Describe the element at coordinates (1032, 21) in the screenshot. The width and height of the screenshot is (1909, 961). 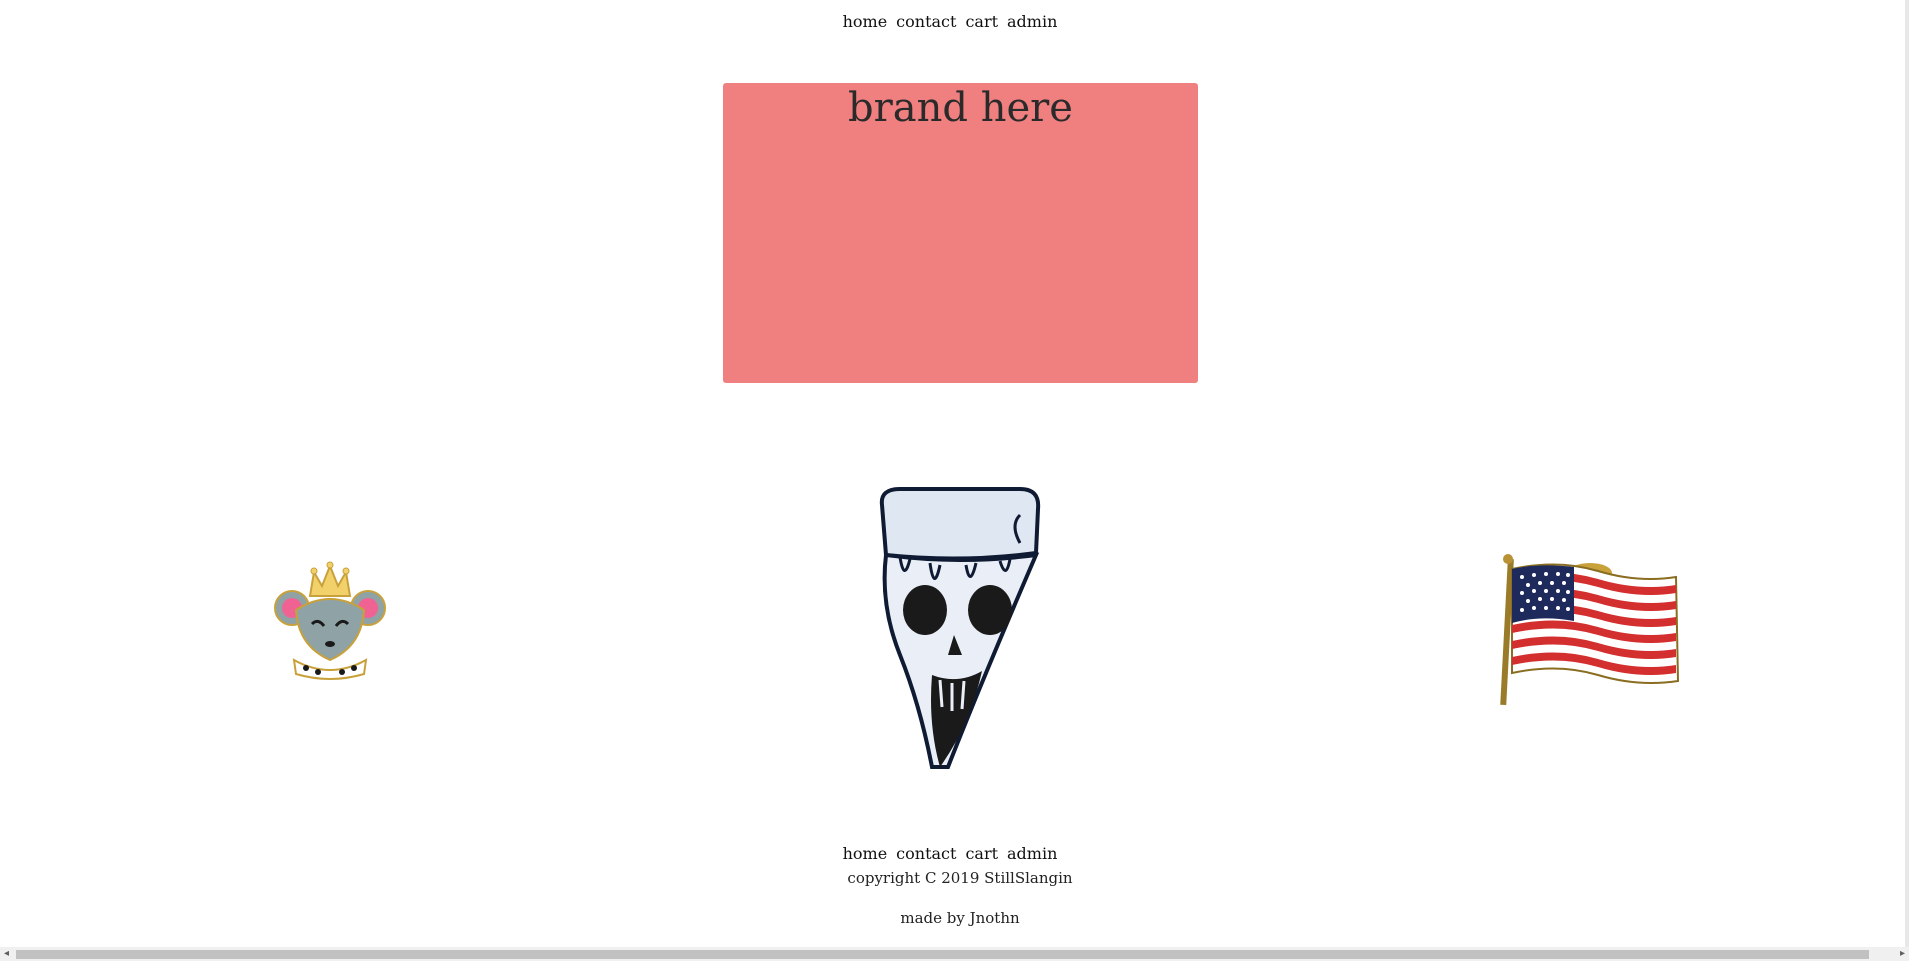
I see `nav-admin-link: admin` at that location.